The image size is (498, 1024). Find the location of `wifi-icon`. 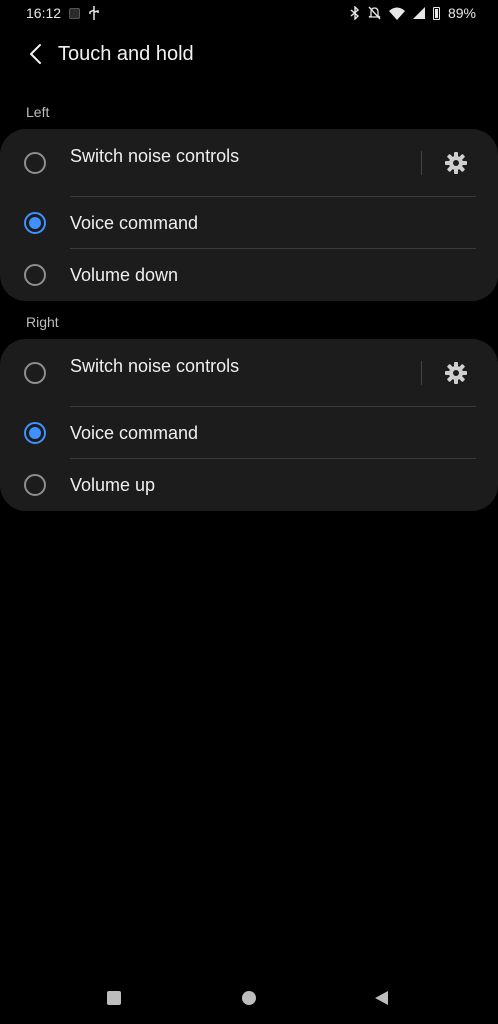

wifi-icon is located at coordinates (396, 13).